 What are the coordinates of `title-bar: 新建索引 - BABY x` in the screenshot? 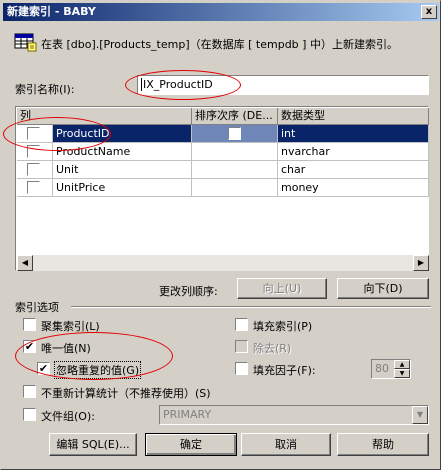 It's located at (221, 12).